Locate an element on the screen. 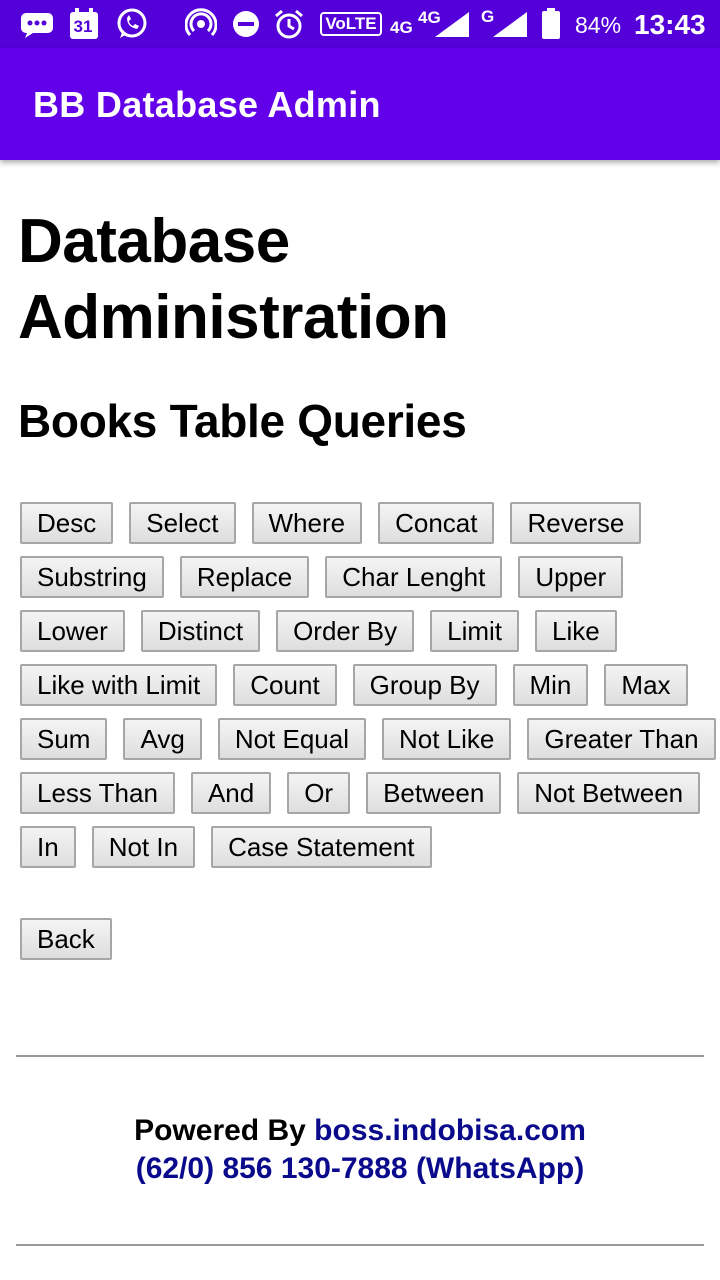 The image size is (720, 1280). query-button-row: Less Than And Or Between Not Between is located at coordinates (365, 793).